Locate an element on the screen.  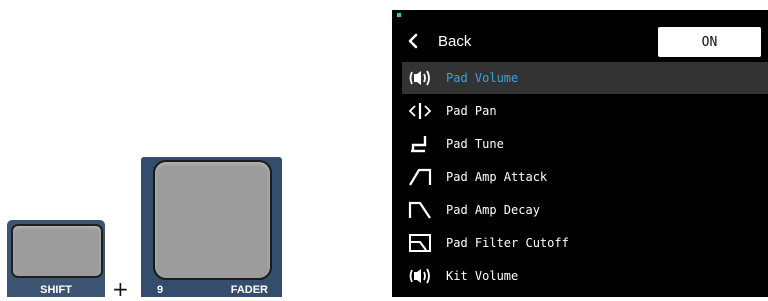
on-toggle-button: ON is located at coordinates (709, 42).